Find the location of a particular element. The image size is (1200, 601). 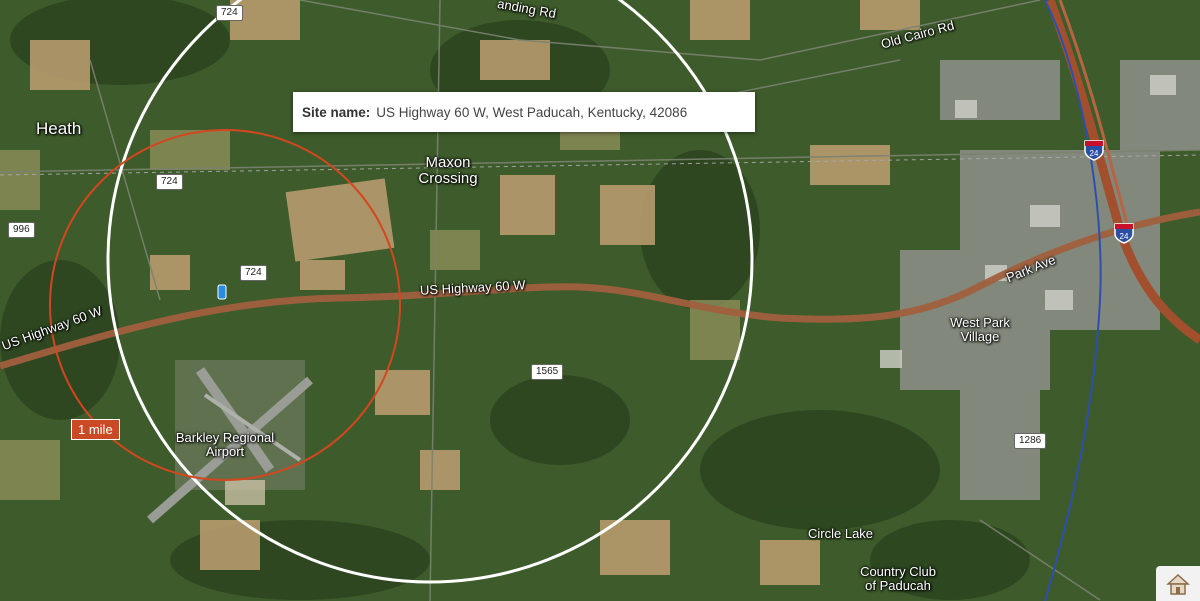

popup-label: Site name: is located at coordinates (336, 112).